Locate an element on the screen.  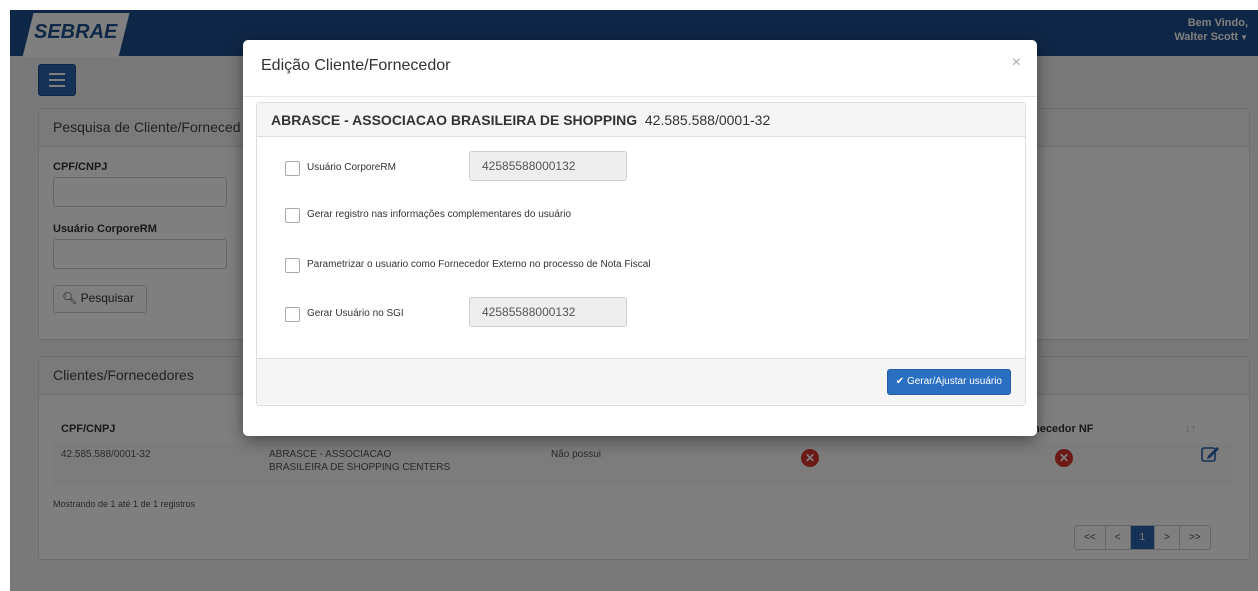
modal-divider is located at coordinates (640, 96).